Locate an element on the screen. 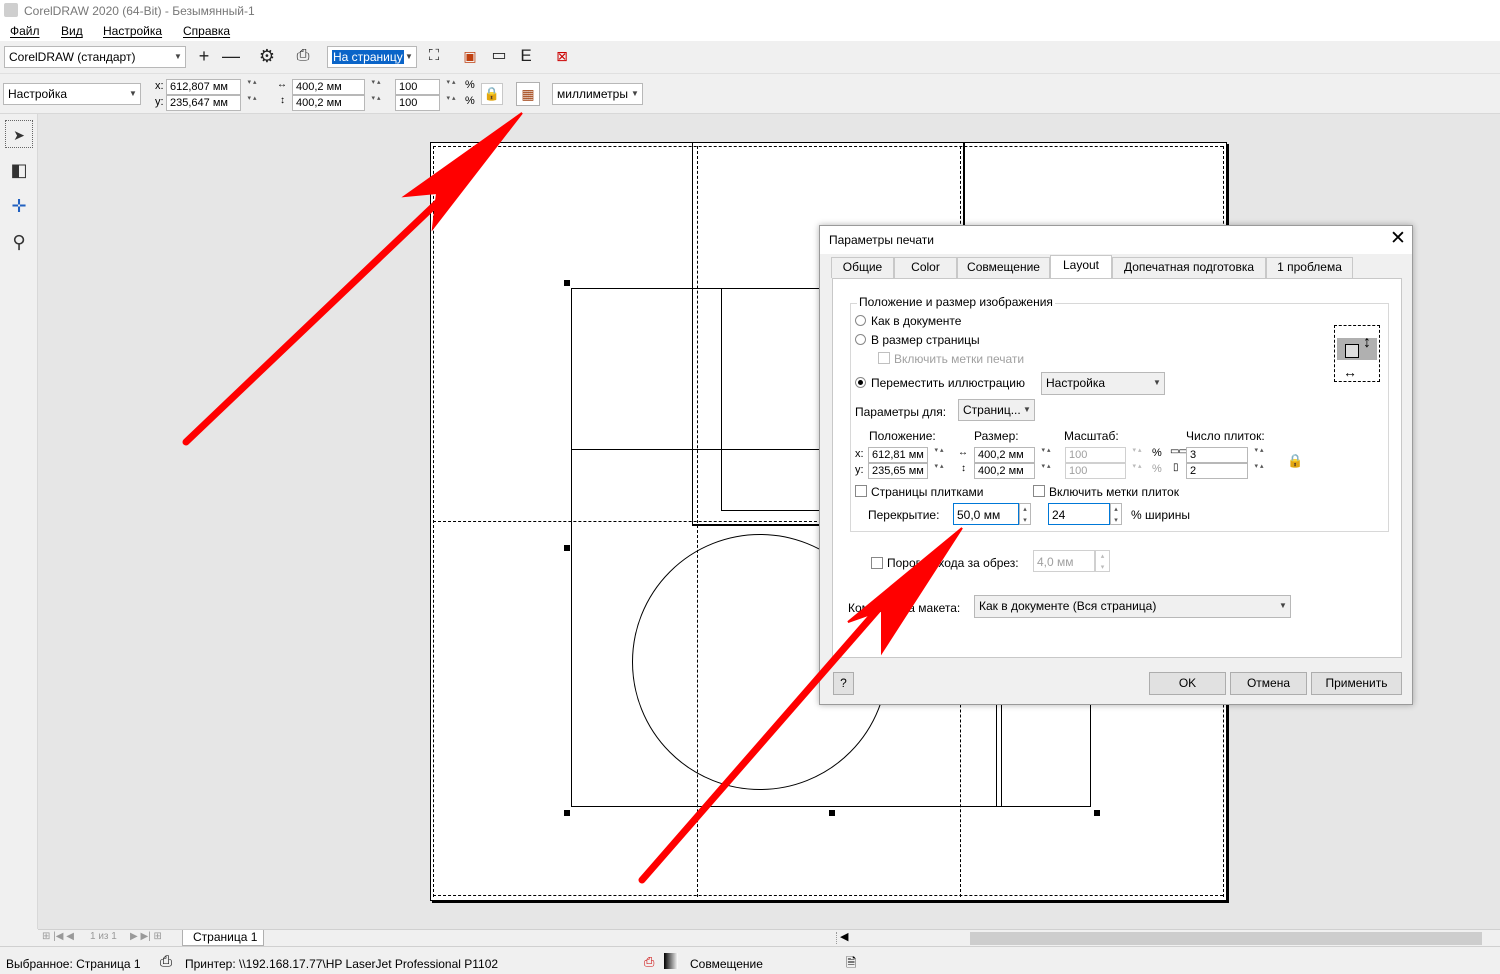 The height and width of the screenshot is (974, 1500). ok-button: OK is located at coordinates (1187, 683).